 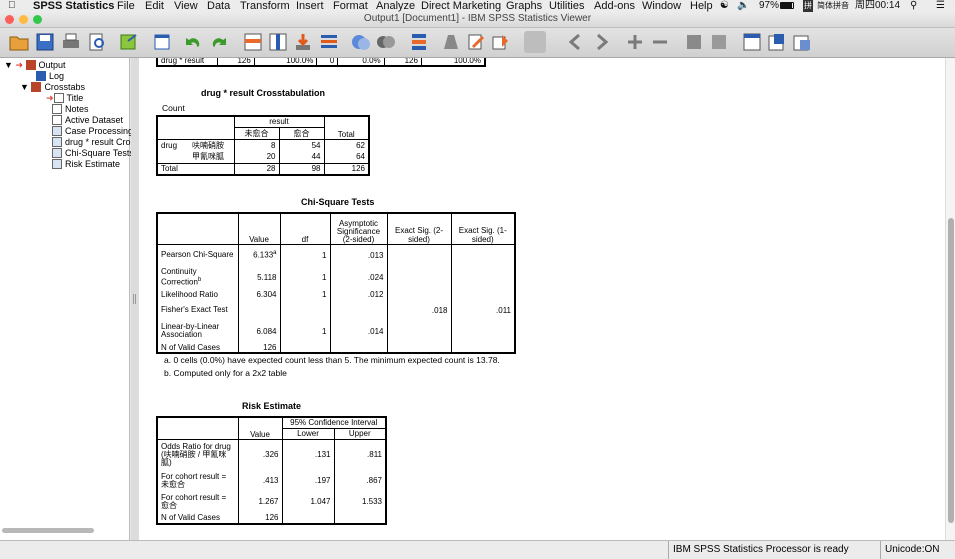 What do you see at coordinates (808, 6) in the screenshot?
I see `input-method-icon: 拼` at bounding box center [808, 6].